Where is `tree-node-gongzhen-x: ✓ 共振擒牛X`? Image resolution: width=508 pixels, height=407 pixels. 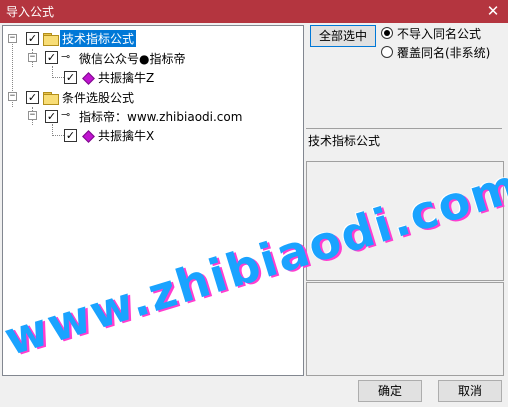
tree-node-gongzhen-x: ✓ 共振擒牛X is located at coordinates (153, 135).